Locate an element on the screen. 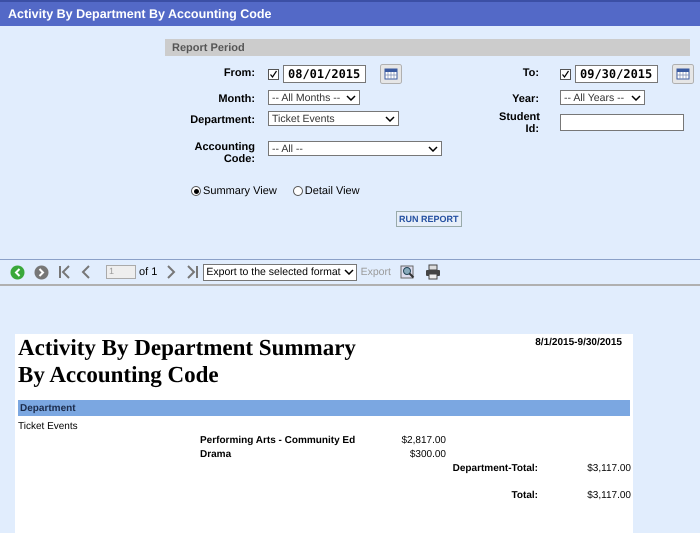 The width and height of the screenshot is (700, 533). section-title: Report Period is located at coordinates (208, 48).